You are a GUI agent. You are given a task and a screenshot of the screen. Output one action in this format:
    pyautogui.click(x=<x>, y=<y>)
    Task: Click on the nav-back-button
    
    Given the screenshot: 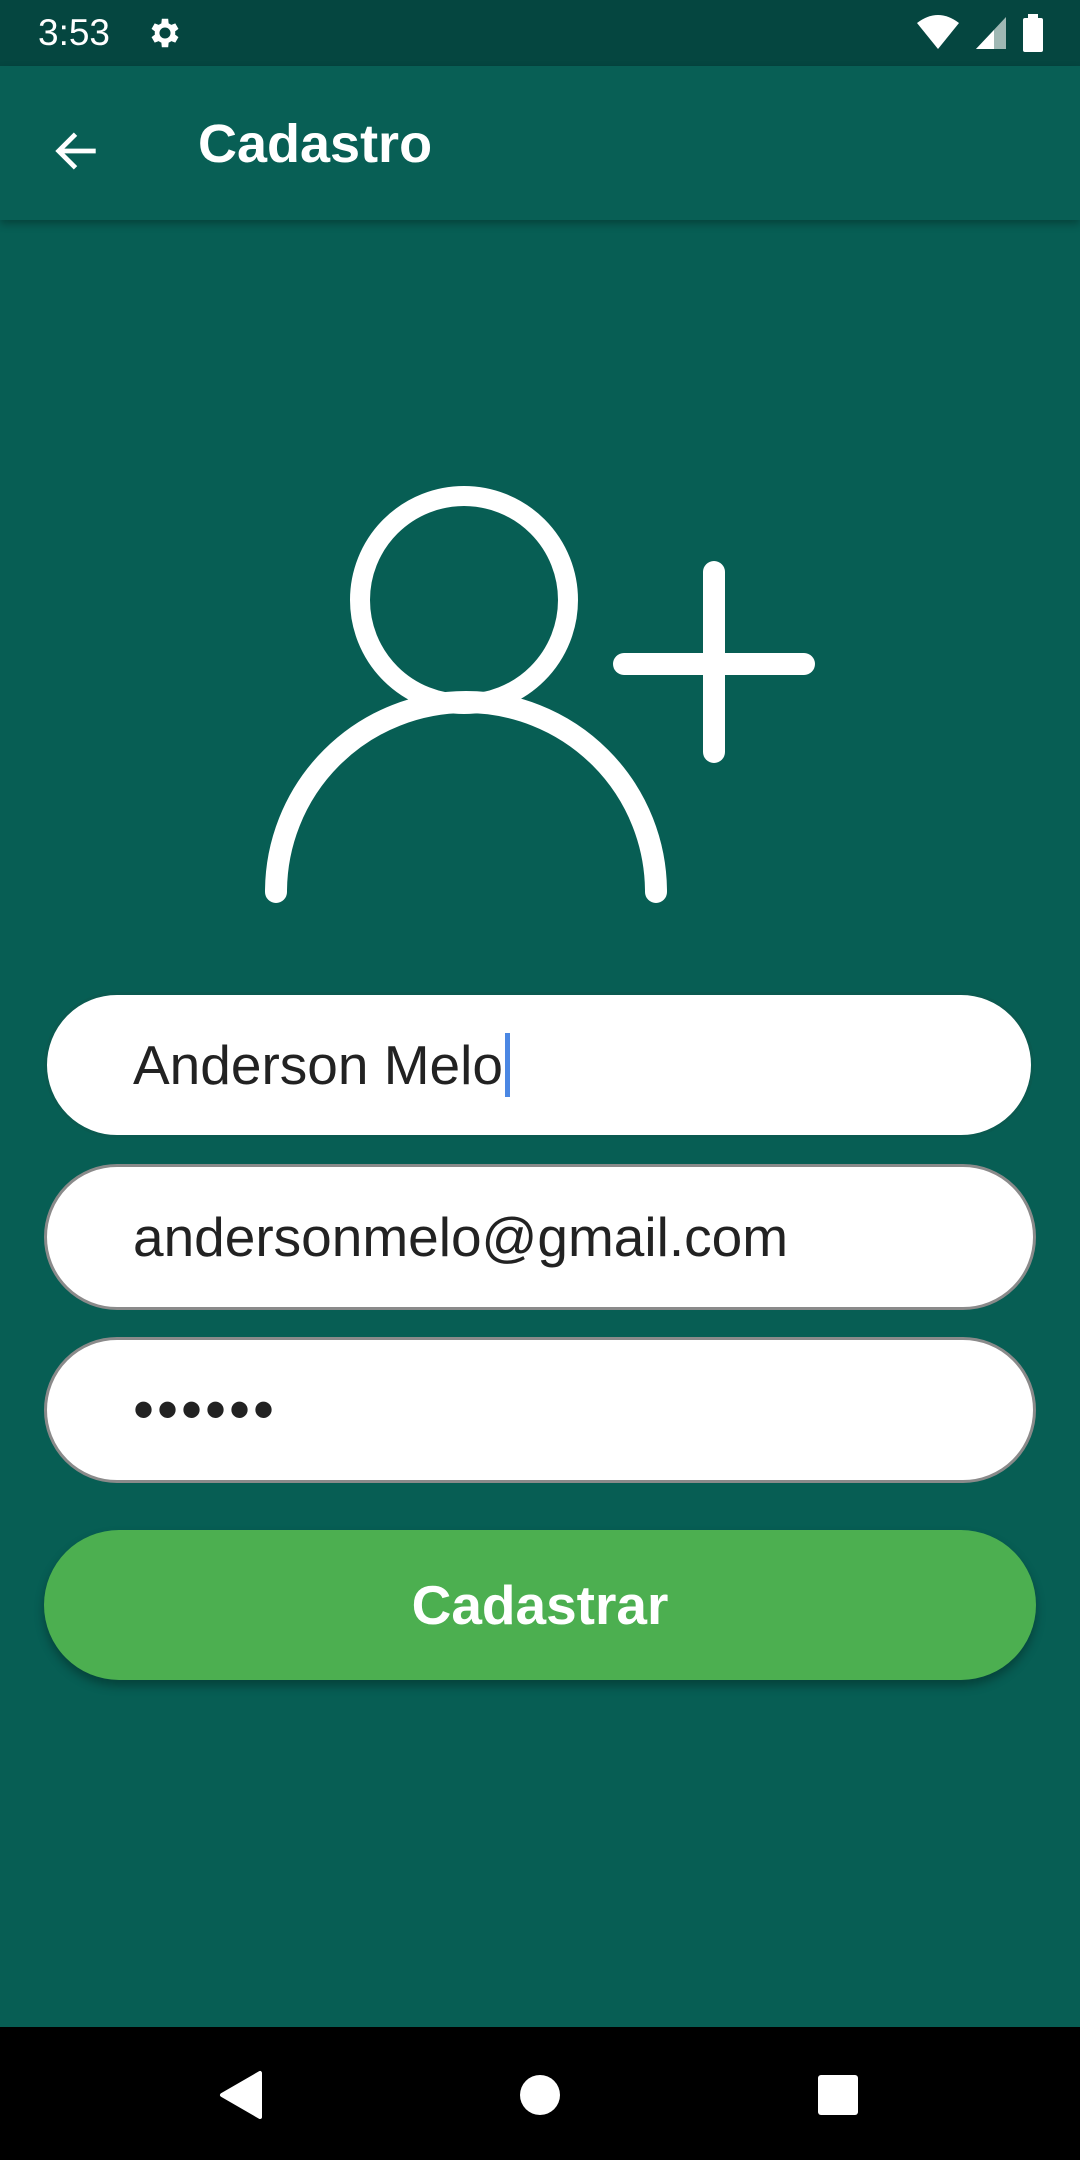 What is the action you would take?
    pyautogui.click(x=240, y=2095)
    